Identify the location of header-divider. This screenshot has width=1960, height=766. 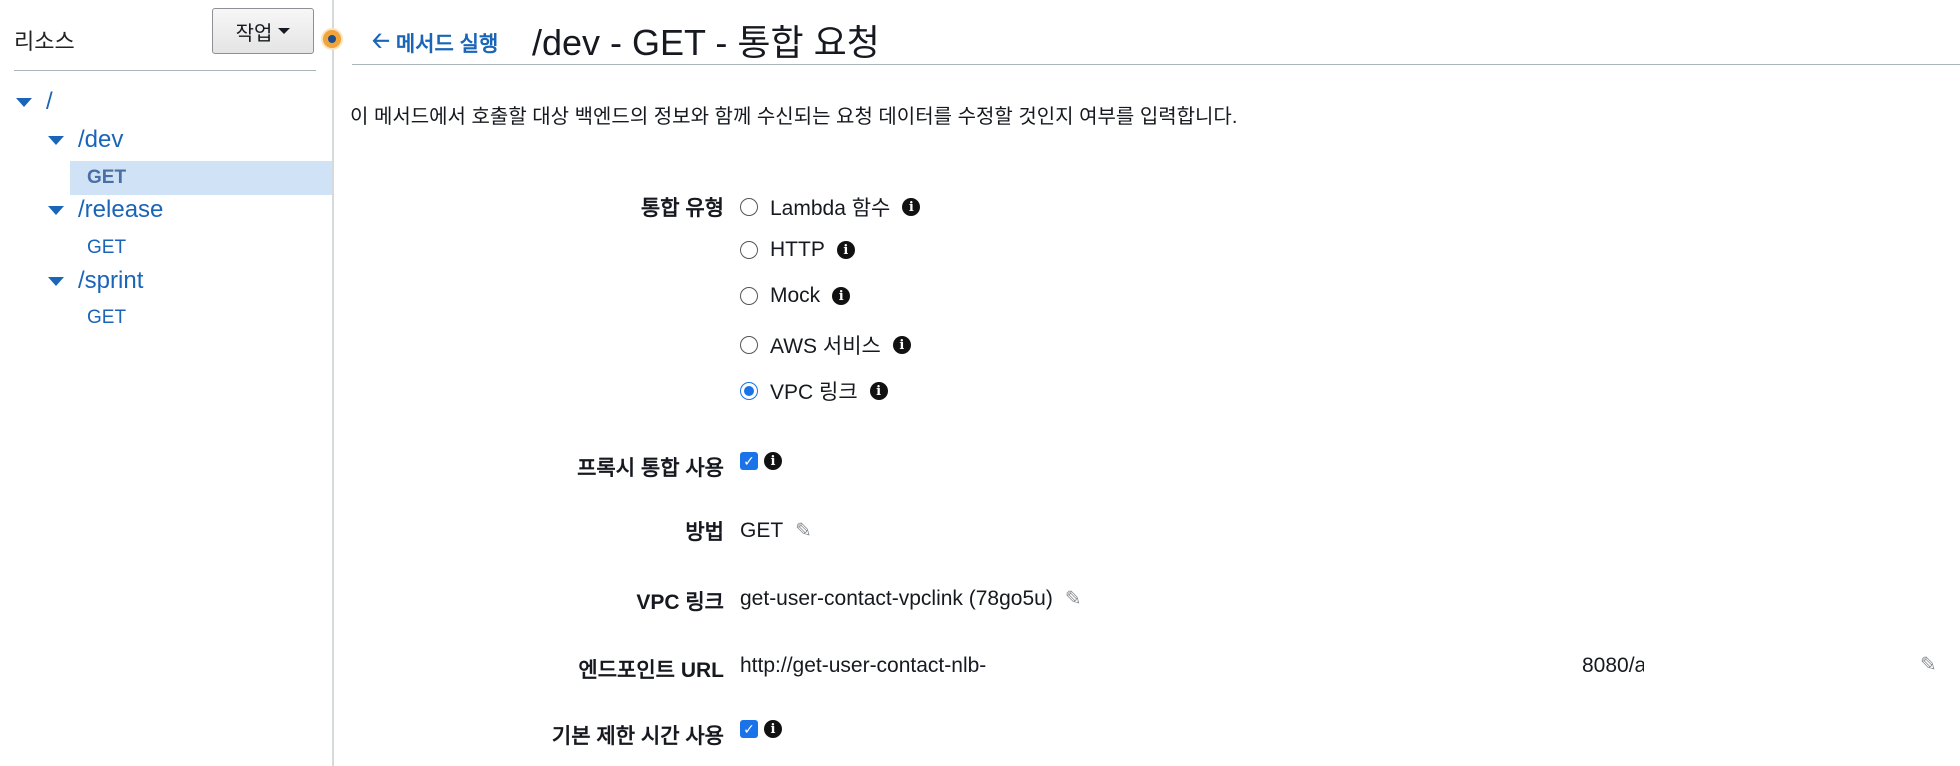
(1156, 64).